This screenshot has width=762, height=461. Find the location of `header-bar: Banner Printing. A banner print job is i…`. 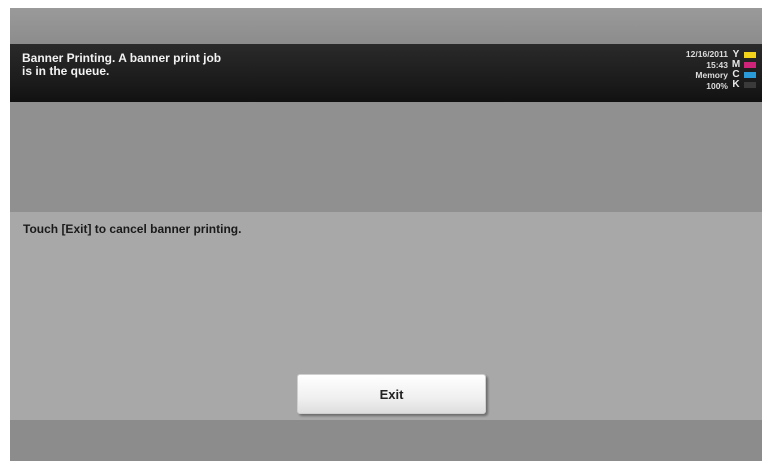

header-bar: Banner Printing. A banner print job is i… is located at coordinates (386, 73).